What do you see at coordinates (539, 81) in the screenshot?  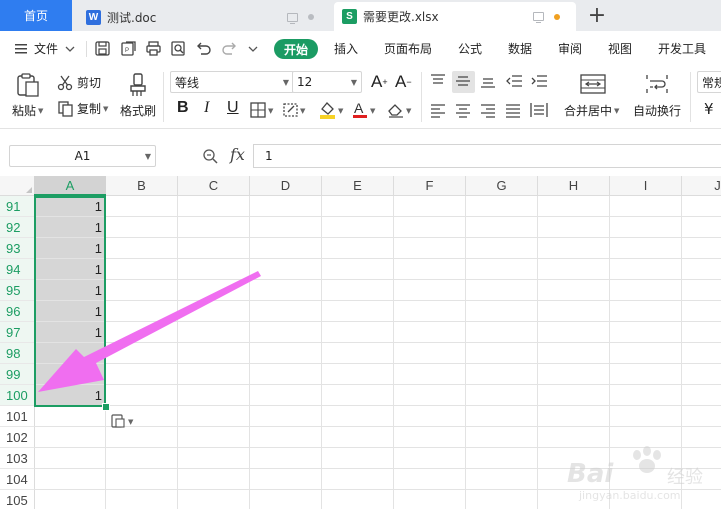 I see `increase-indent-icon` at bounding box center [539, 81].